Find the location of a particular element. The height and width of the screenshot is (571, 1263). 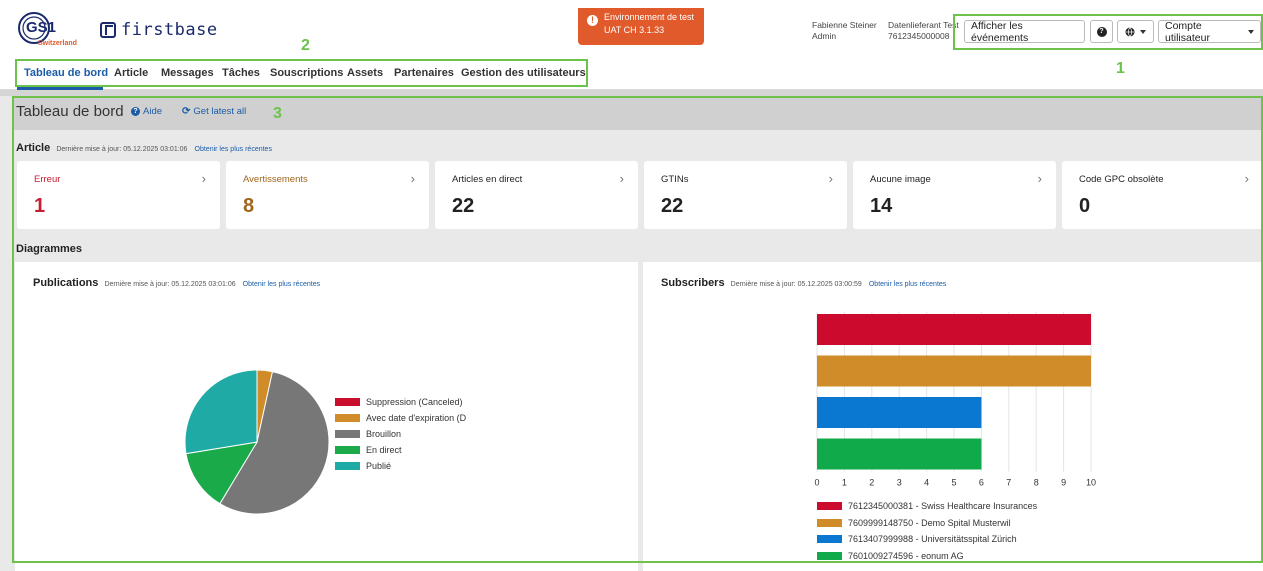

gs1-logo: GS1 Switzerland is located at coordinates (52, 29).